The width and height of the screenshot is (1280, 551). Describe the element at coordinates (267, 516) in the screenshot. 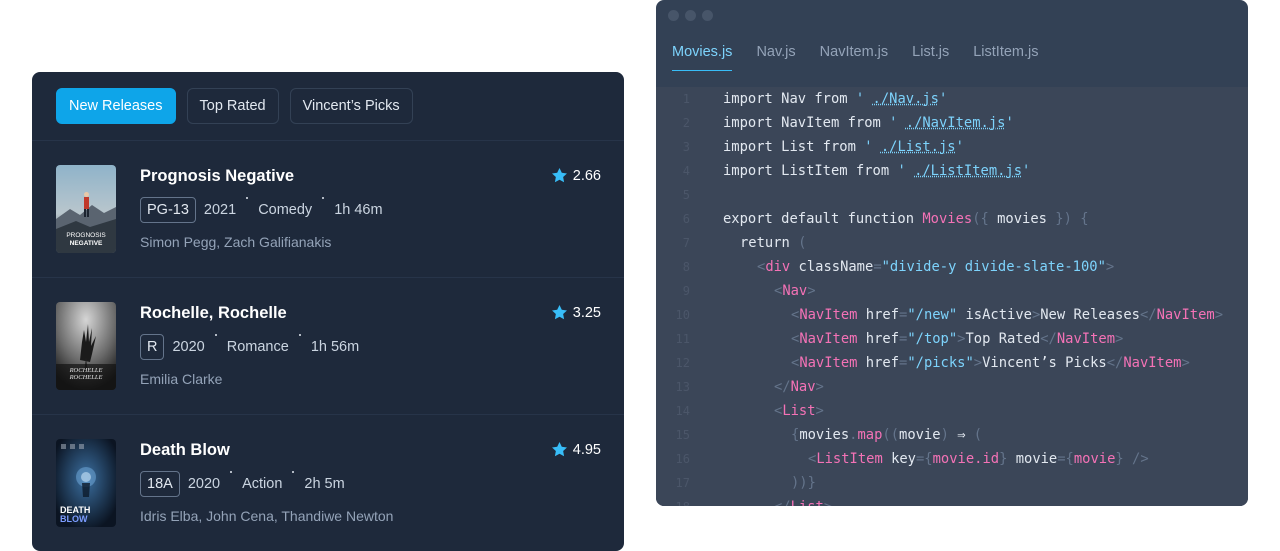

I see `movie-cast: Idris Elba, John Cena, Thandiwe Newton` at that location.